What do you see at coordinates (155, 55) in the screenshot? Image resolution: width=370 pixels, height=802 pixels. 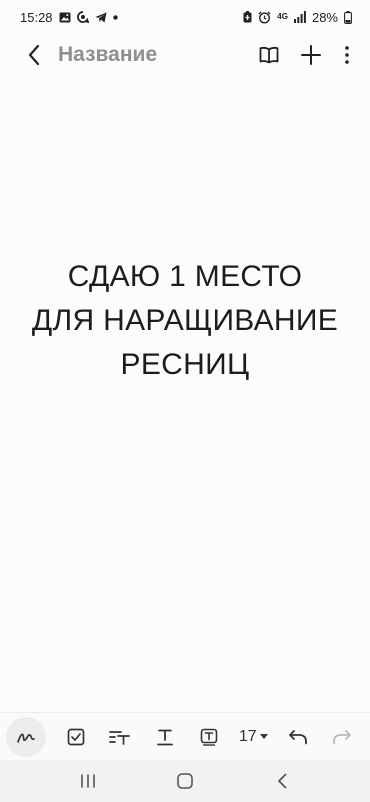 I see `note-title: Название` at bounding box center [155, 55].